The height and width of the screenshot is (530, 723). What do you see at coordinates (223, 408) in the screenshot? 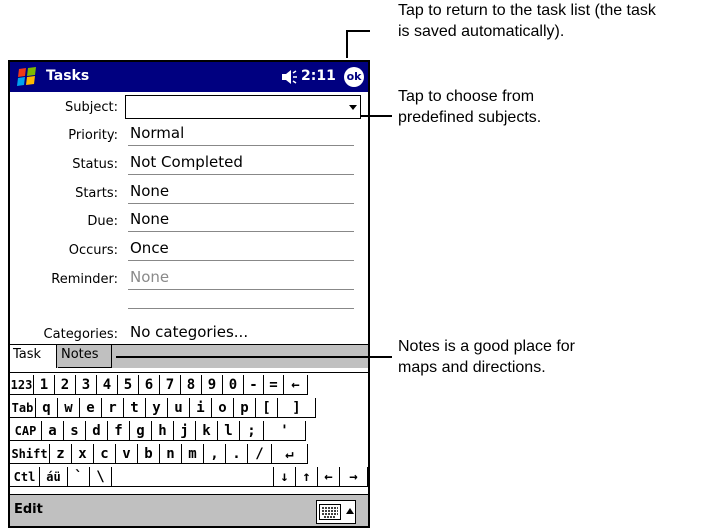
I see `key: o` at bounding box center [223, 408].